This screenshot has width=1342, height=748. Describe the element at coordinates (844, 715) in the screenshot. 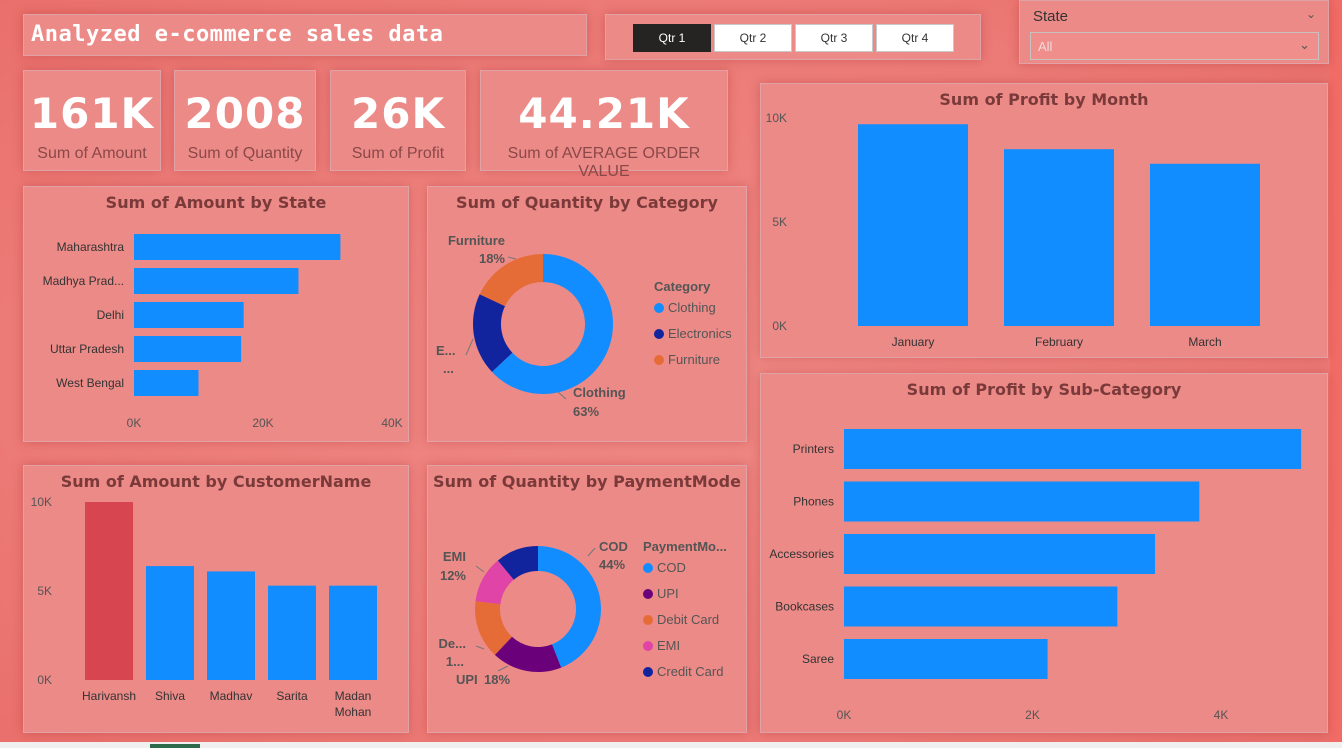

I see `x-tick-label: 0K` at that location.